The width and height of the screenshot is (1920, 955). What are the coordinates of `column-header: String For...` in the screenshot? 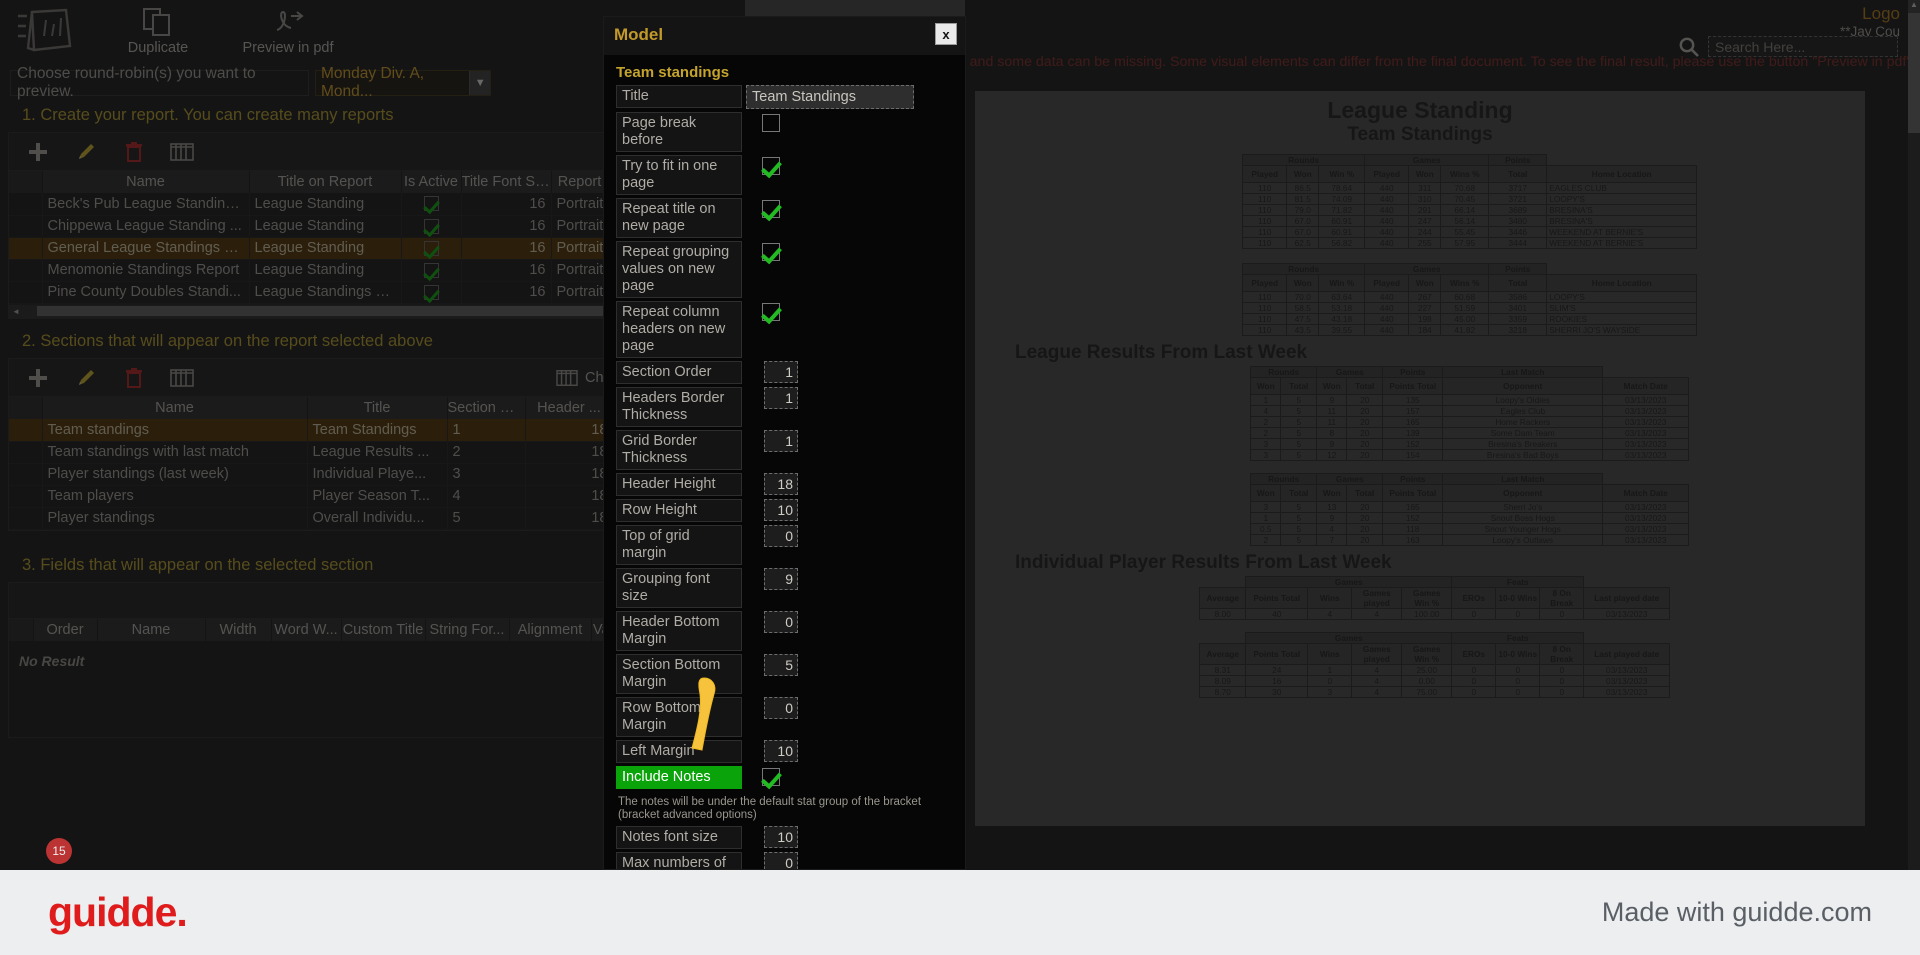 It's located at (467, 630).